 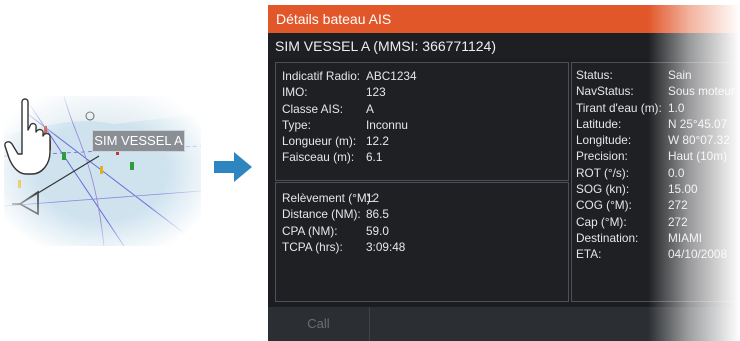 I want to click on detail-label: Destination:, so click(x=607, y=237).